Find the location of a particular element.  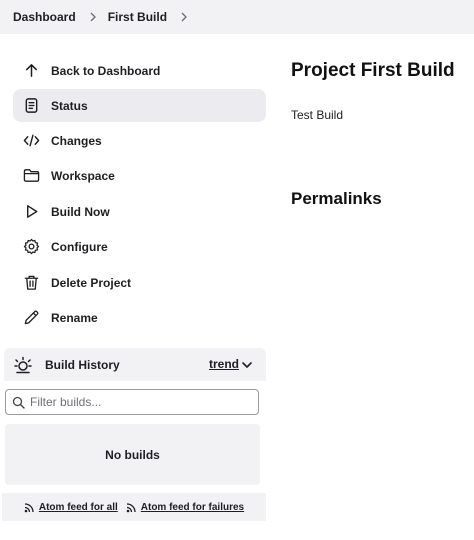

build-history-title: Build History is located at coordinates (82, 364).